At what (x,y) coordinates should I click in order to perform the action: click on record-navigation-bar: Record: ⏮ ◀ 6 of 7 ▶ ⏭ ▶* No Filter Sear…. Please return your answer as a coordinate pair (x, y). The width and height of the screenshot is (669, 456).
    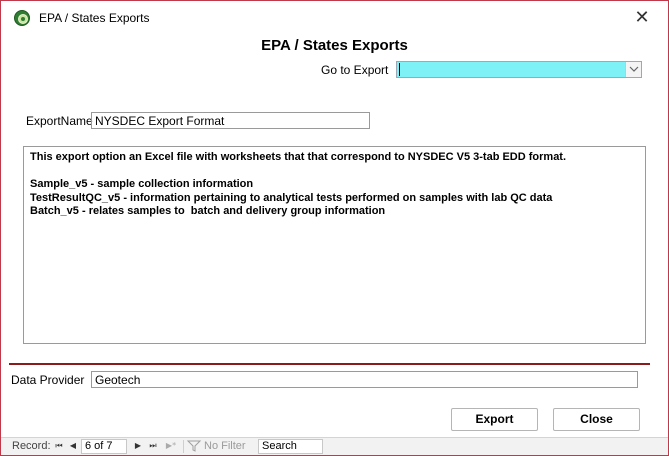
    Looking at the image, I should click on (334, 446).